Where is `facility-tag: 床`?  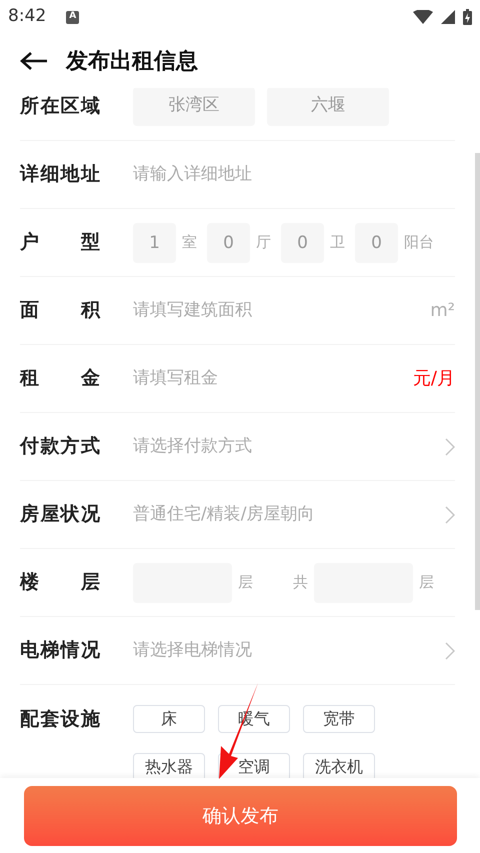 facility-tag: 床 is located at coordinates (169, 719).